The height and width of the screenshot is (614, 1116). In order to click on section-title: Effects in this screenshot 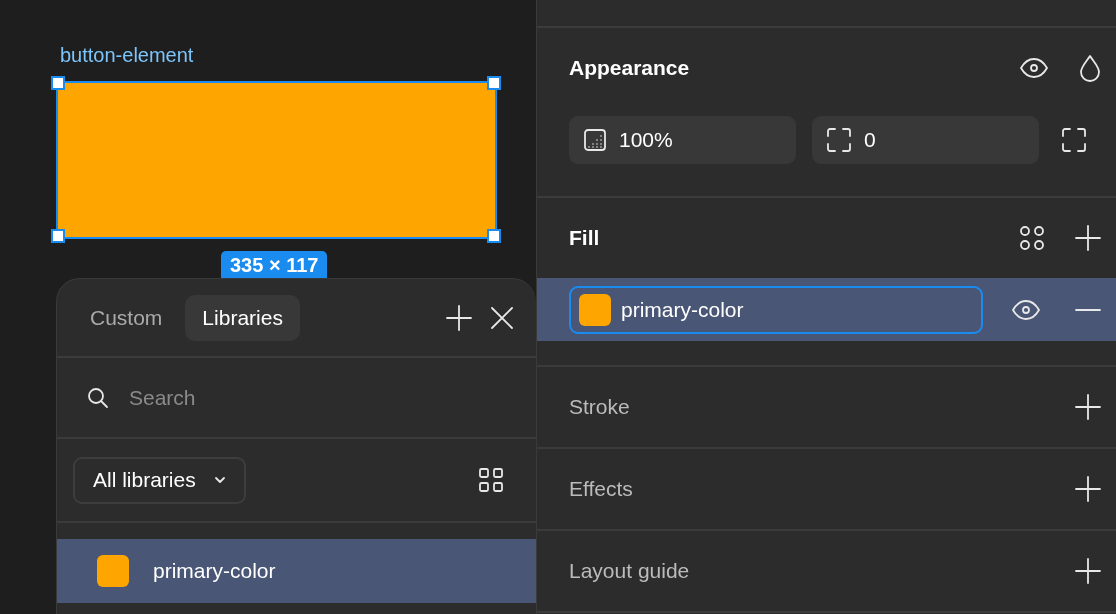, I will do `click(601, 489)`.